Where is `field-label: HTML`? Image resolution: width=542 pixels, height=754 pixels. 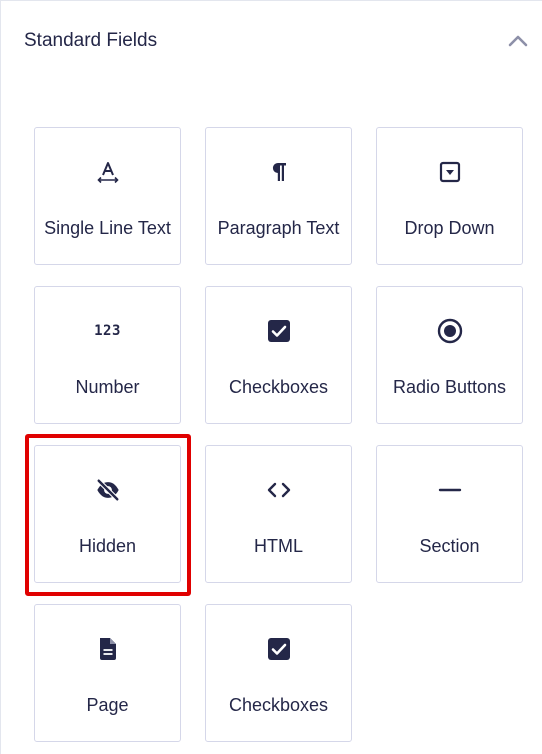 field-label: HTML is located at coordinates (278, 546).